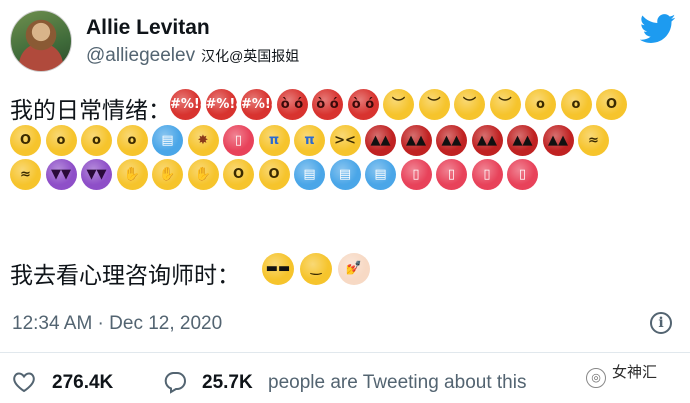 This screenshot has height=403, width=690. I want to click on exploding-head-icon: ✸, so click(203, 140).